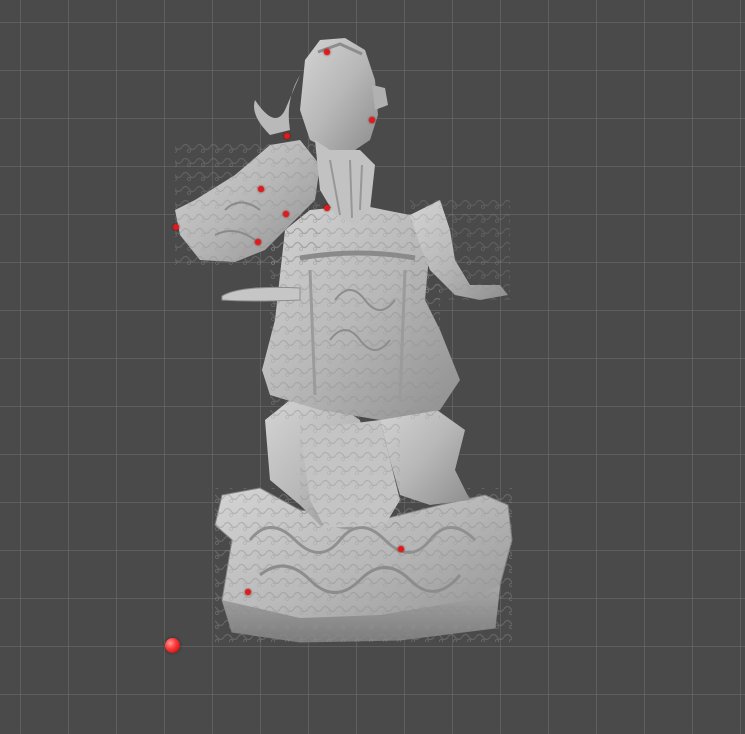 Image resolution: width=745 pixels, height=734 pixels. What do you see at coordinates (327, 208) in the screenshot?
I see `point-chest` at bounding box center [327, 208].